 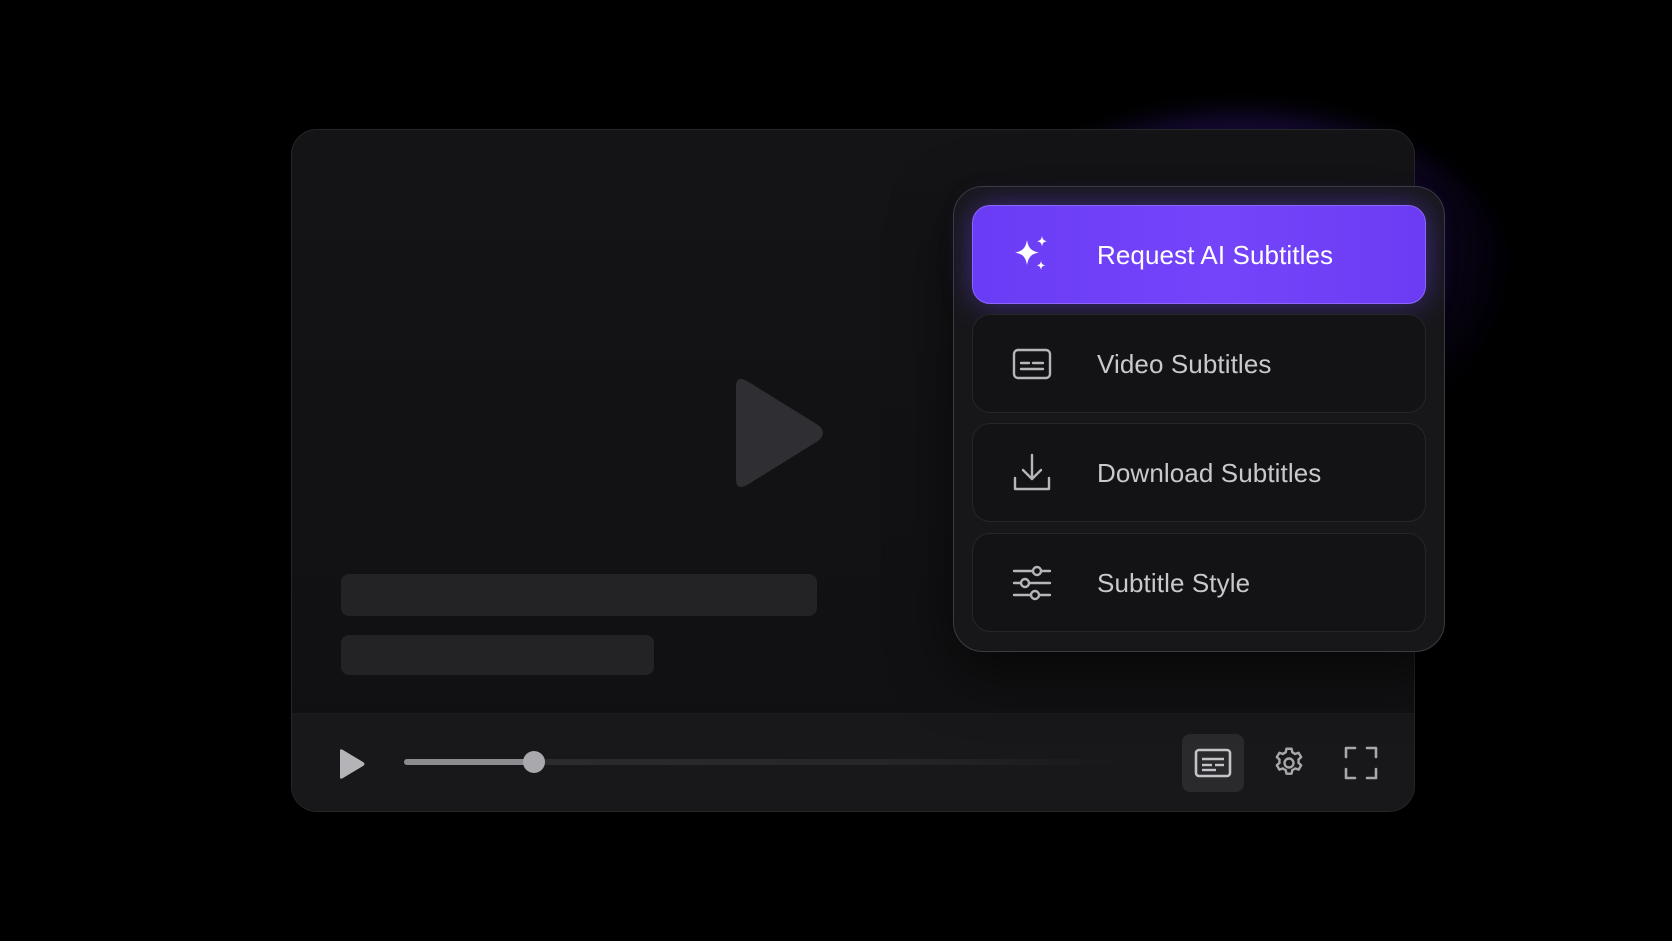 What do you see at coordinates (777, 433) in the screenshot?
I see `big-play-icon` at bounding box center [777, 433].